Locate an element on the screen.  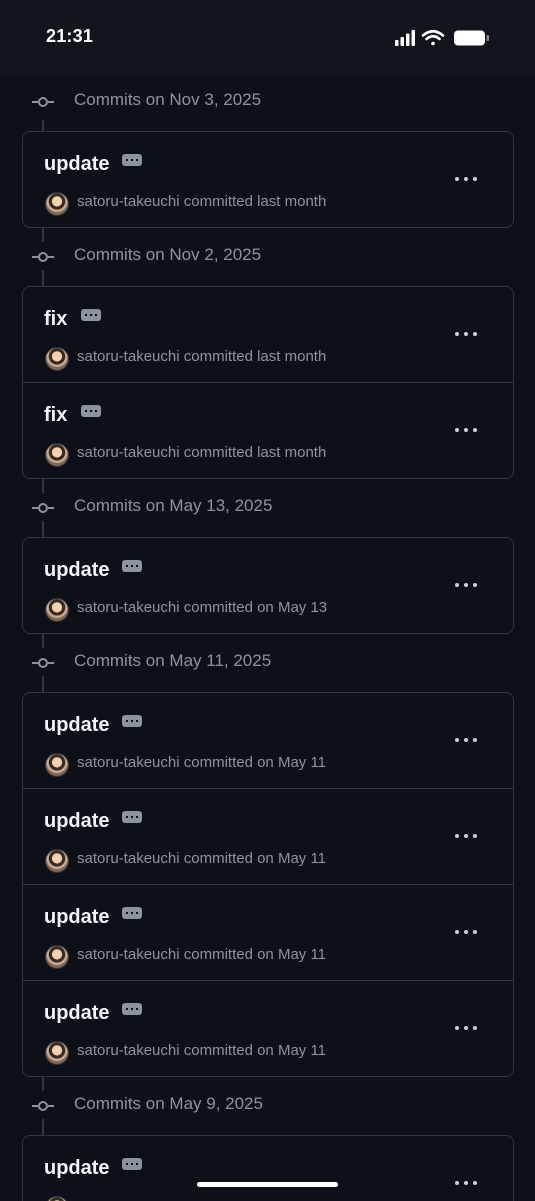
wifi-icon is located at coordinates (433, 37).